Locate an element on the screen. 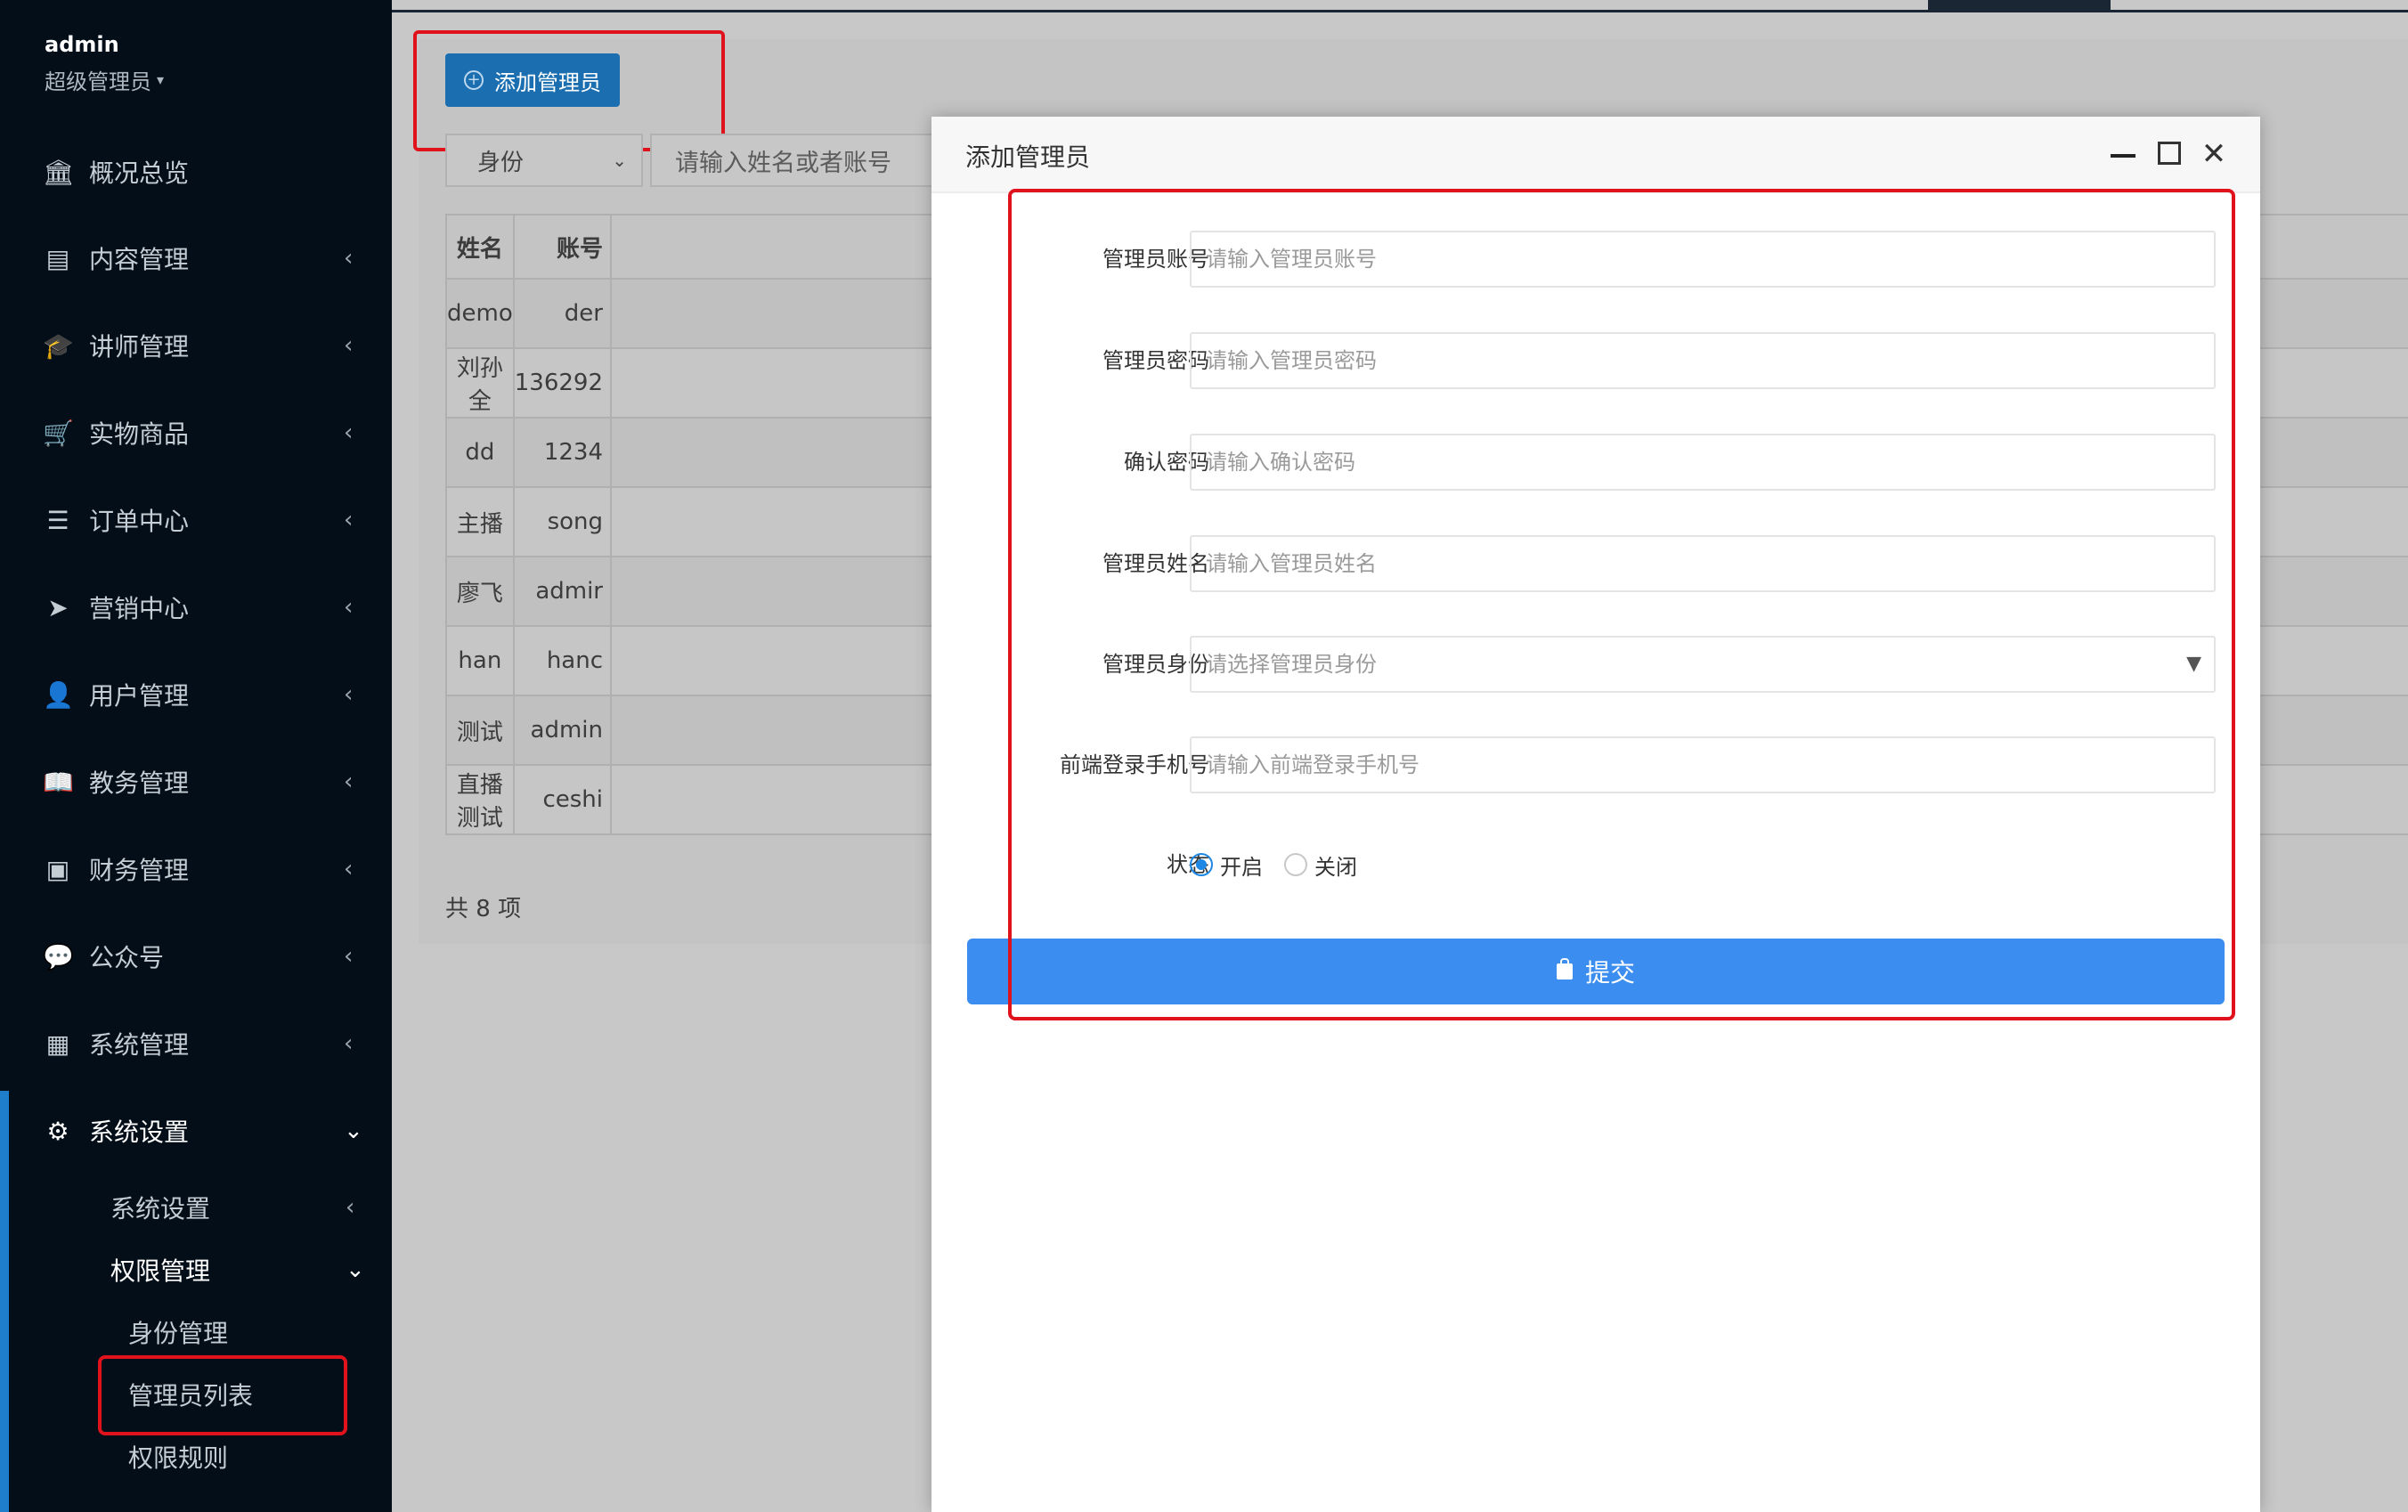  money-icon: ▣ is located at coordinates (57, 869).